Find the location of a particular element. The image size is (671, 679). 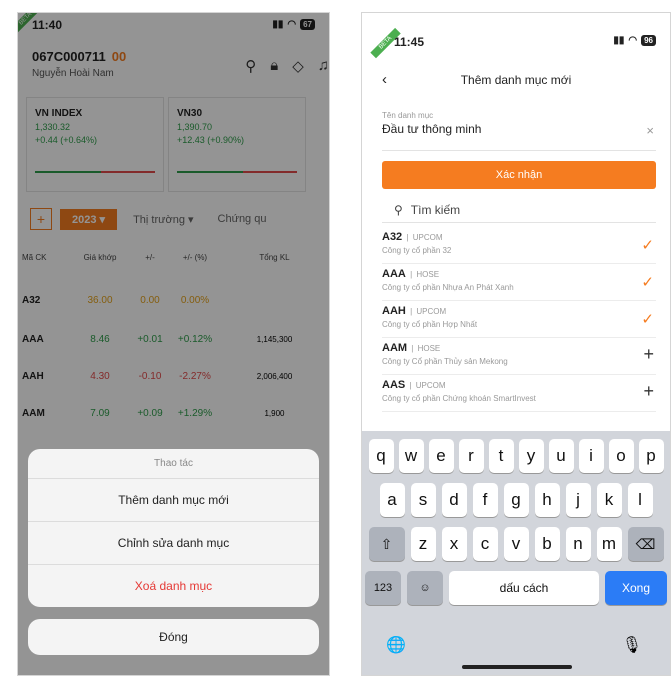

key: w is located at coordinates (411, 456).